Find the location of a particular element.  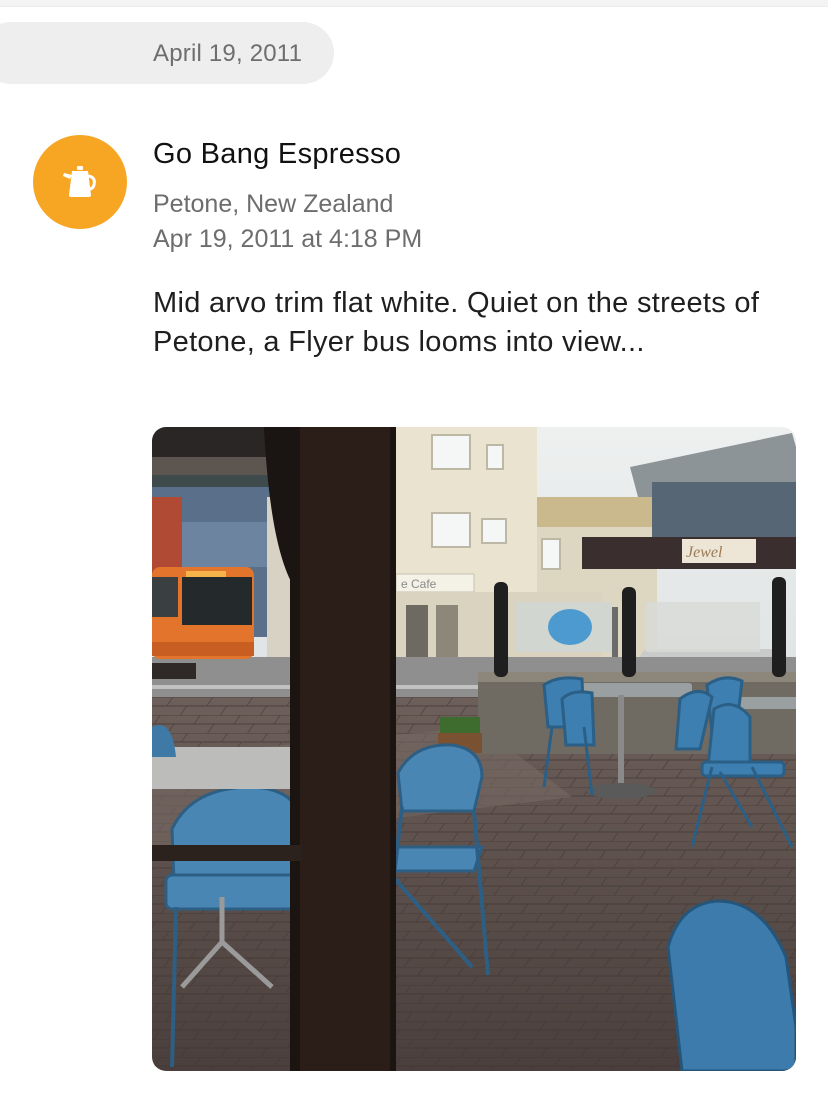

coffee-pot-icon is located at coordinates (79, 181).